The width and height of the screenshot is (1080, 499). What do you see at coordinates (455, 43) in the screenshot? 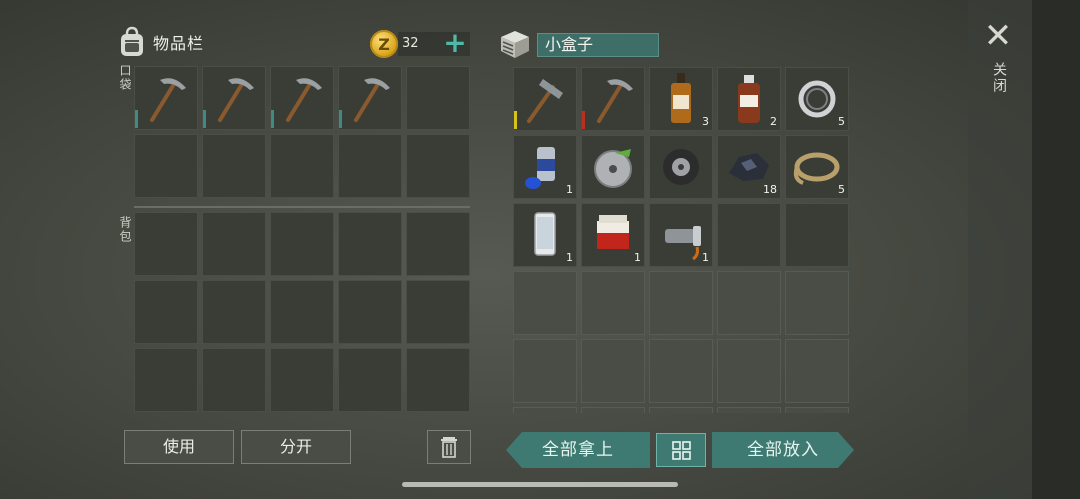
I see `add-currency-button: +` at bounding box center [455, 43].